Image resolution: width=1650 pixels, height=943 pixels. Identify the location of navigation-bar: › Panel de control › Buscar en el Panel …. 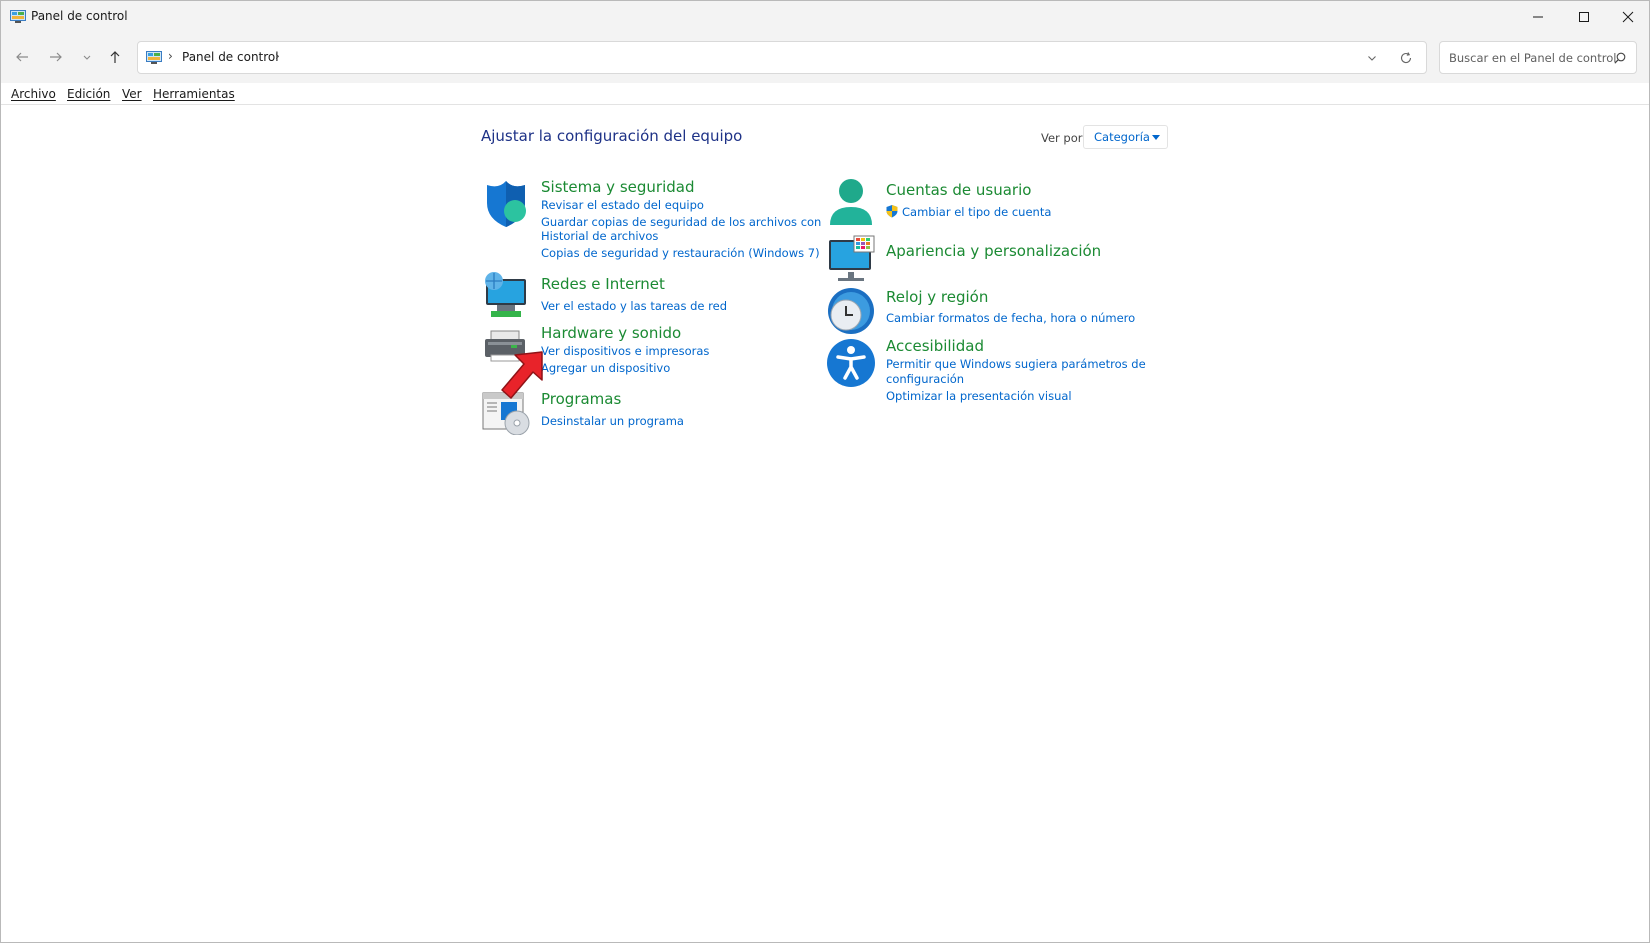
(825, 58).